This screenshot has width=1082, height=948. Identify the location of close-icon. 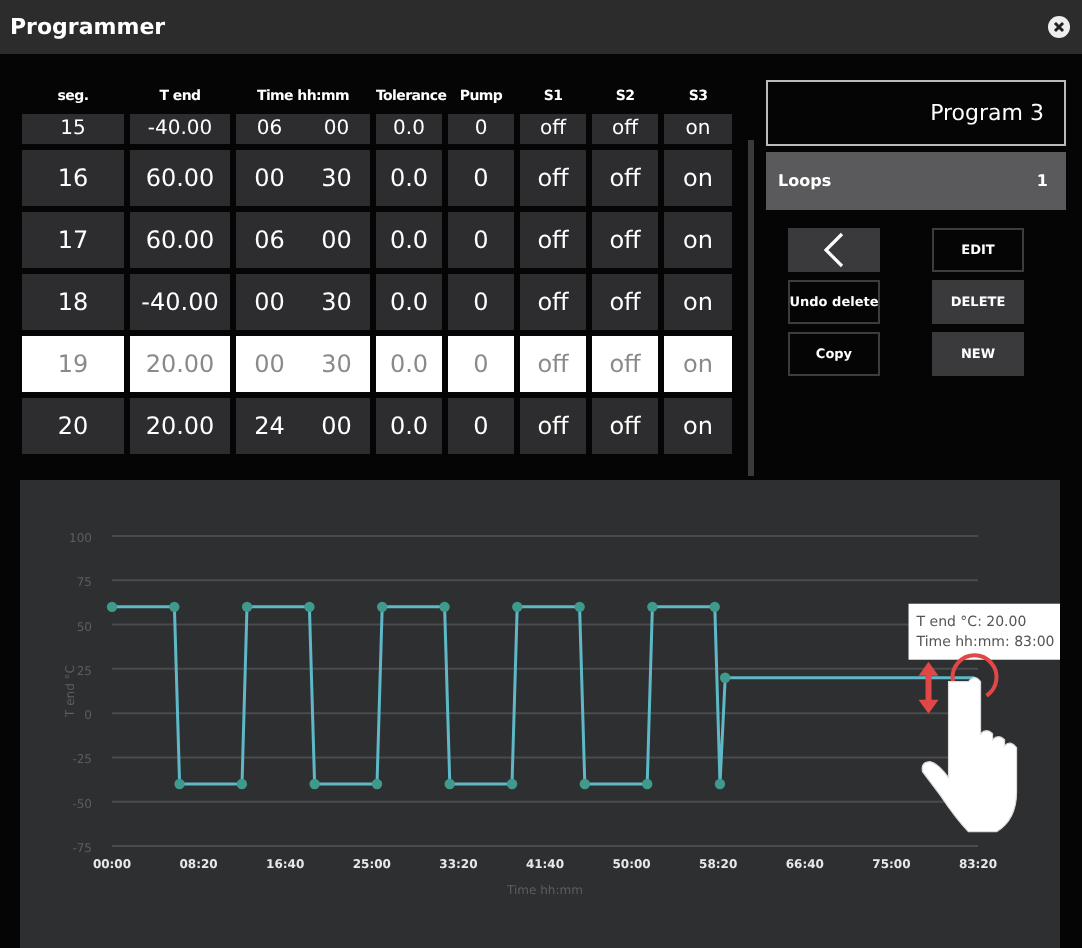
(1059, 26).